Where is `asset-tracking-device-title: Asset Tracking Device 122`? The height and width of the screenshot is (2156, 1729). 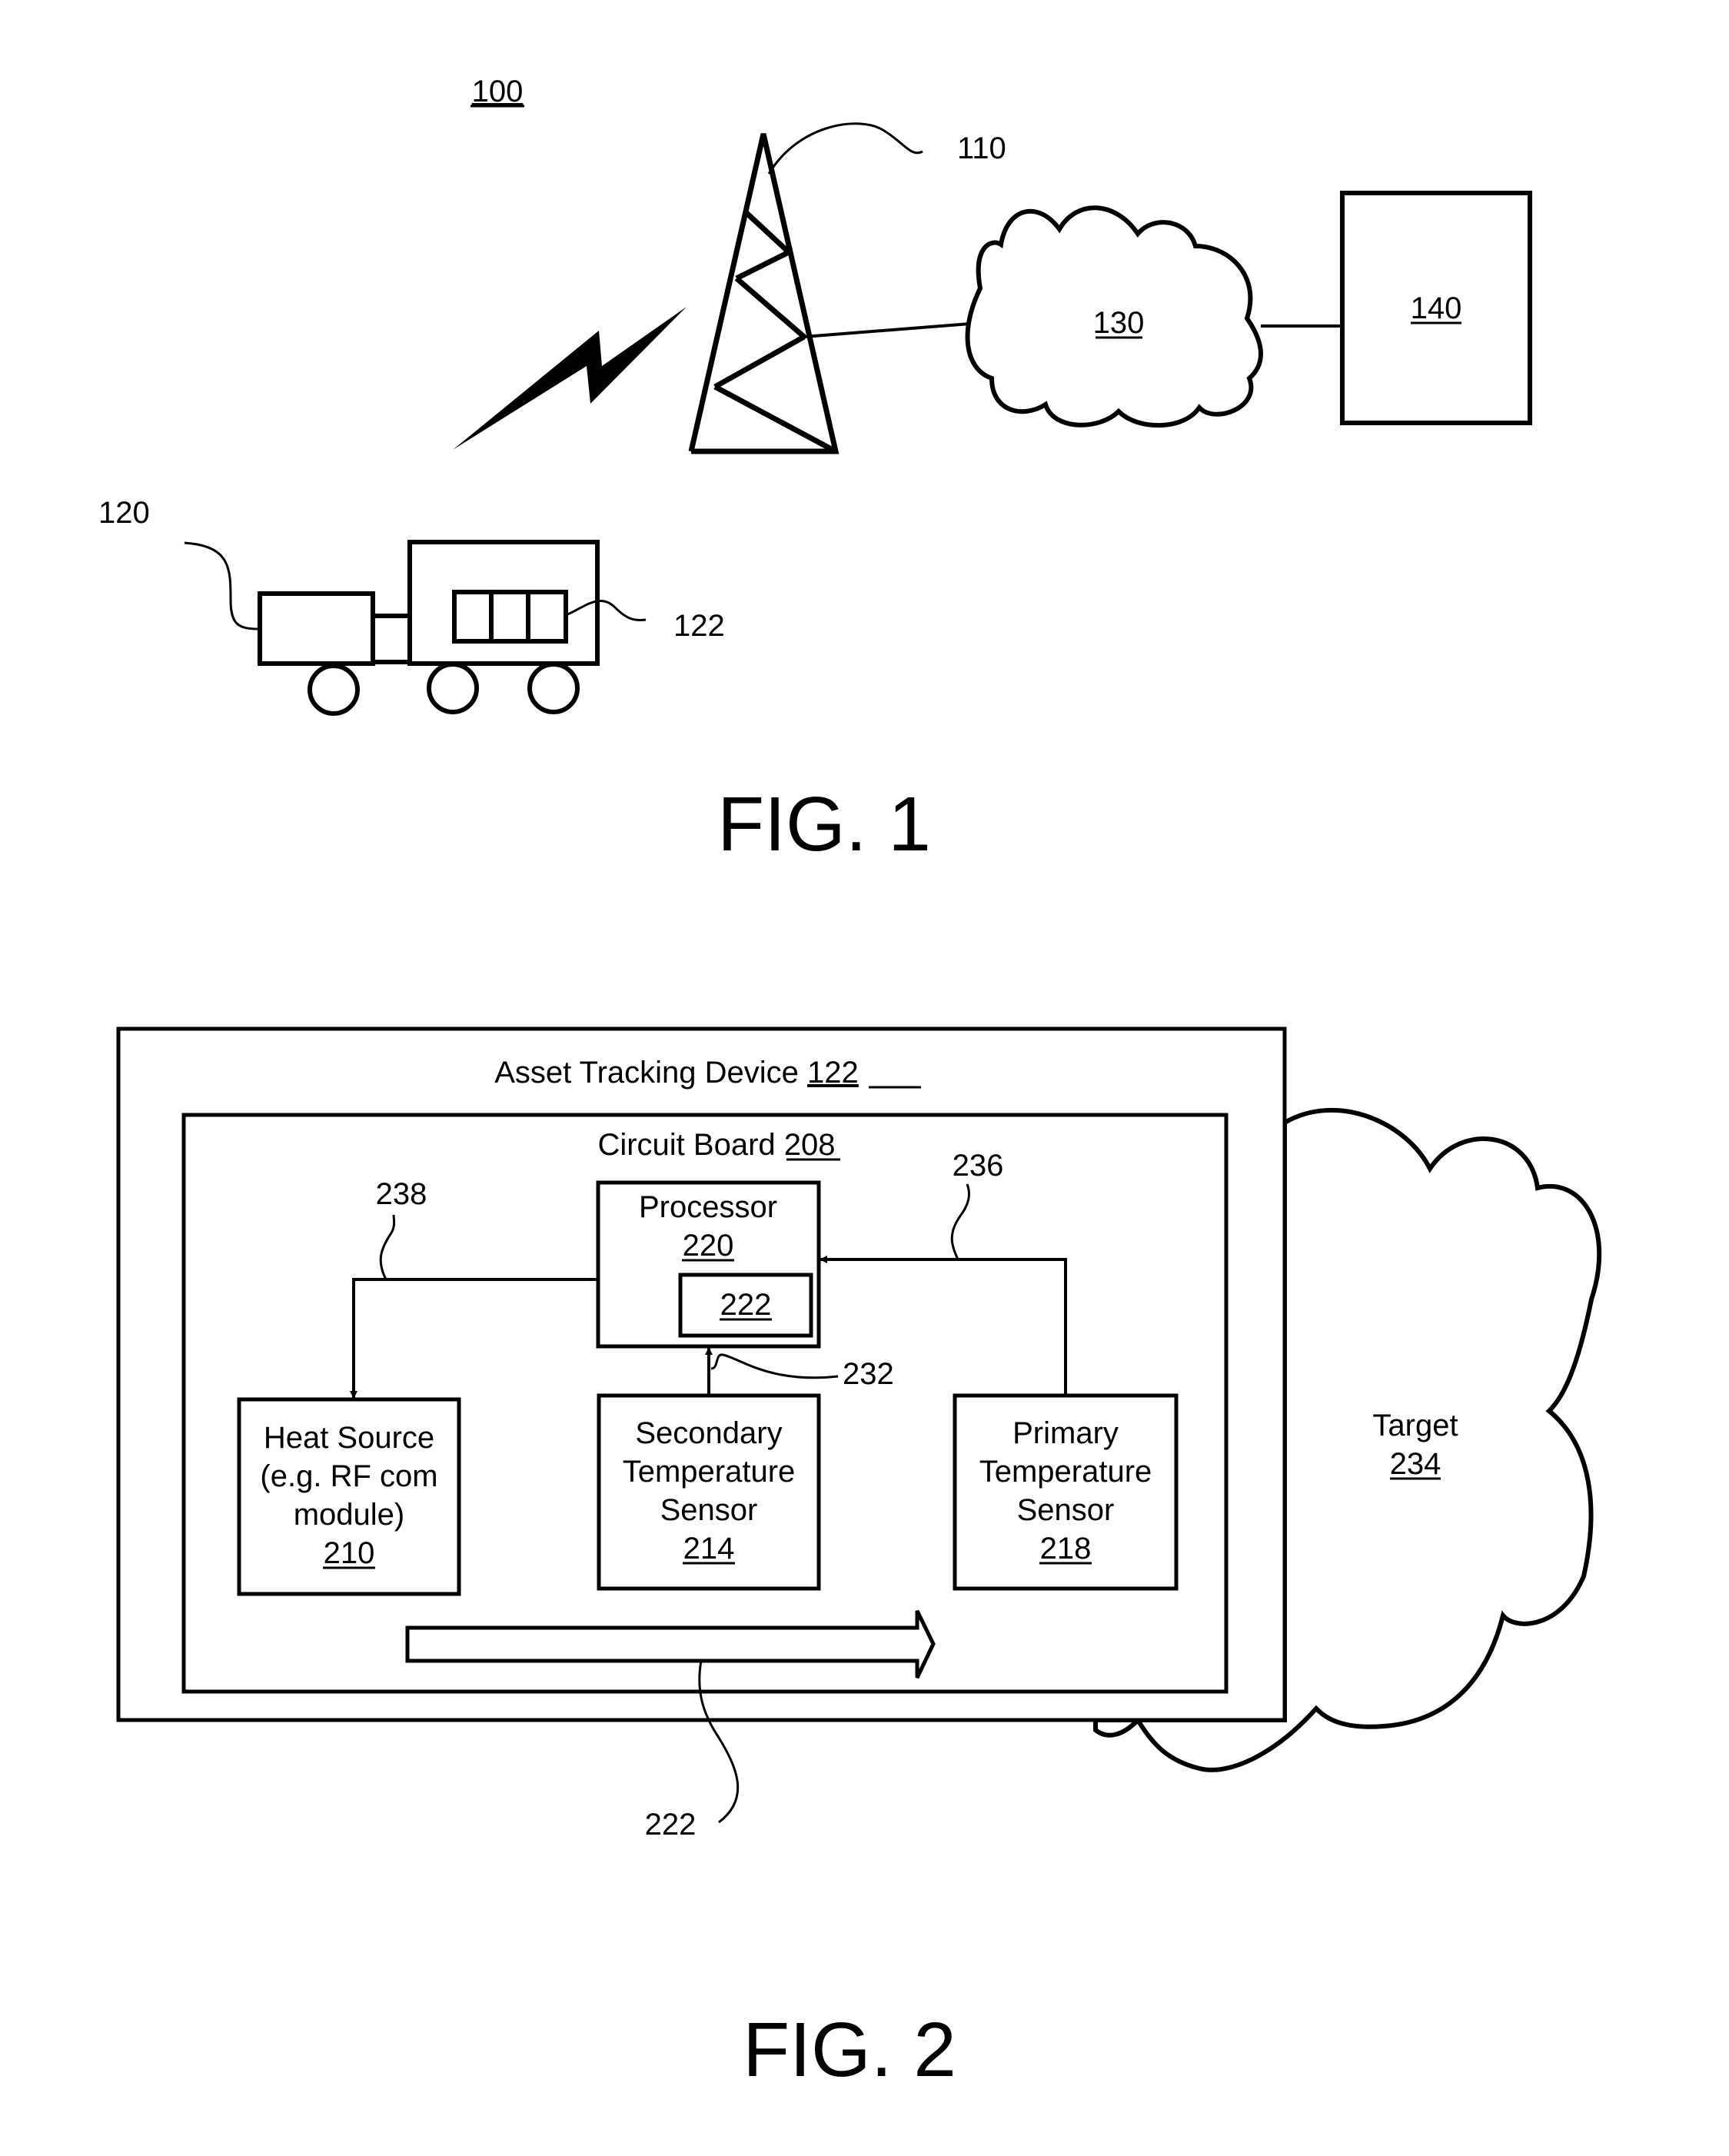
asset-tracking-device-title: Asset Tracking Device 122 is located at coordinates (676, 1073).